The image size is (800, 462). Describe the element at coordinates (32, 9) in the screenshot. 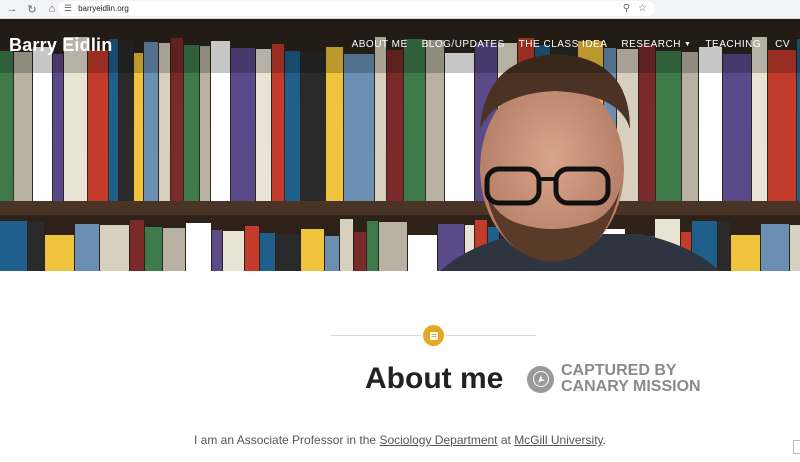

I see `reload-icon: ↻` at that location.